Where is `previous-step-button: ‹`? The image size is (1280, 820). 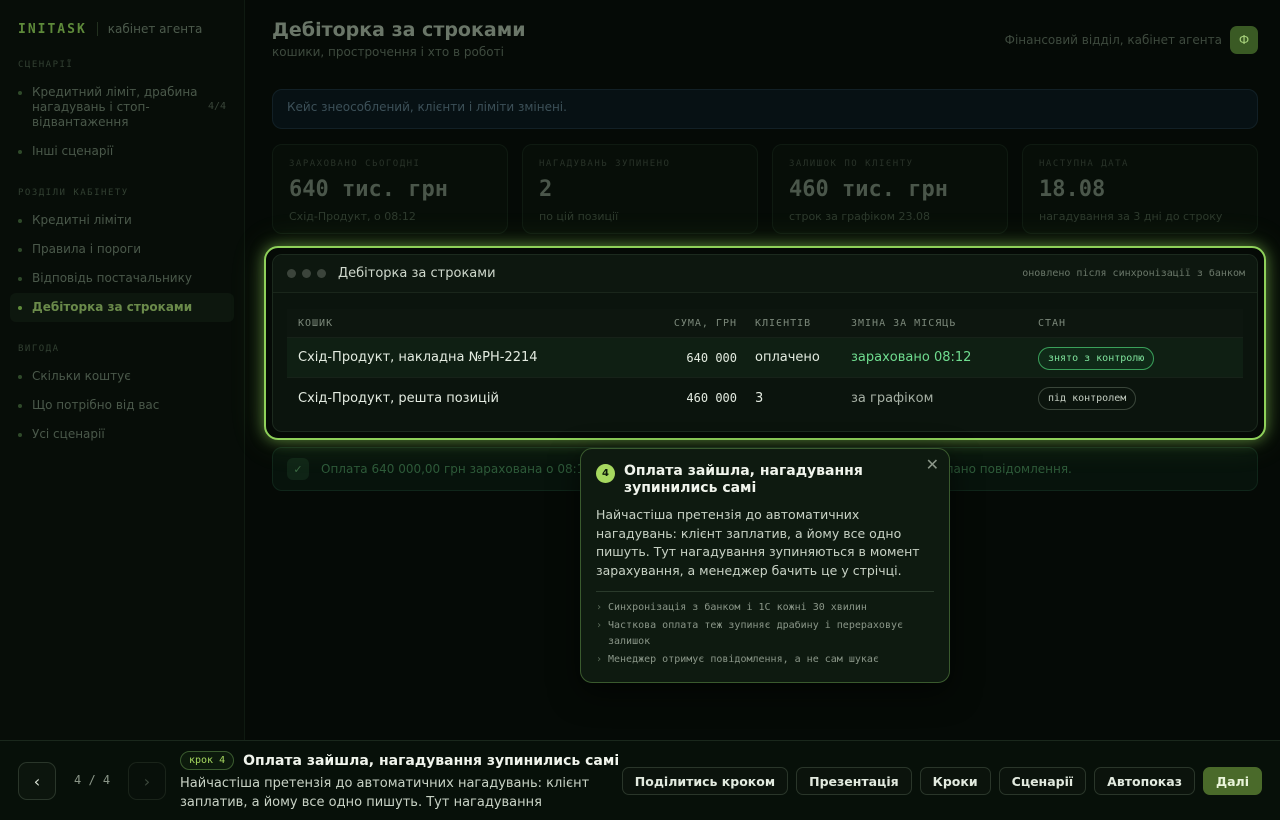 previous-step-button: ‹ is located at coordinates (37, 781).